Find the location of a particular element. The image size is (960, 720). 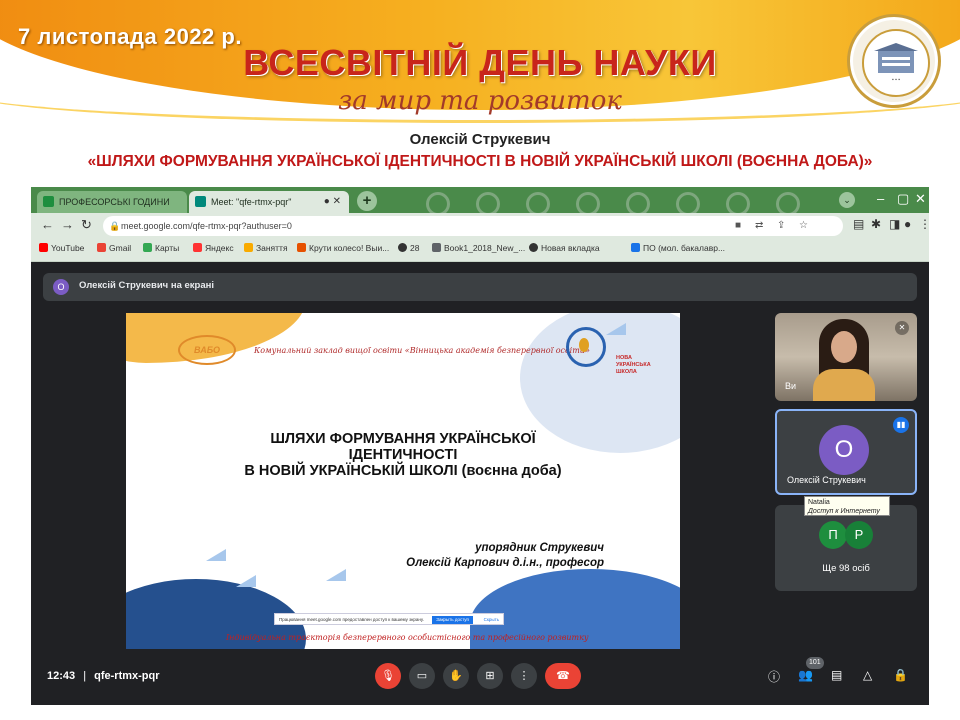

slide-title-line: ІДЕНТИЧНОСТІ is located at coordinates (403, 455).